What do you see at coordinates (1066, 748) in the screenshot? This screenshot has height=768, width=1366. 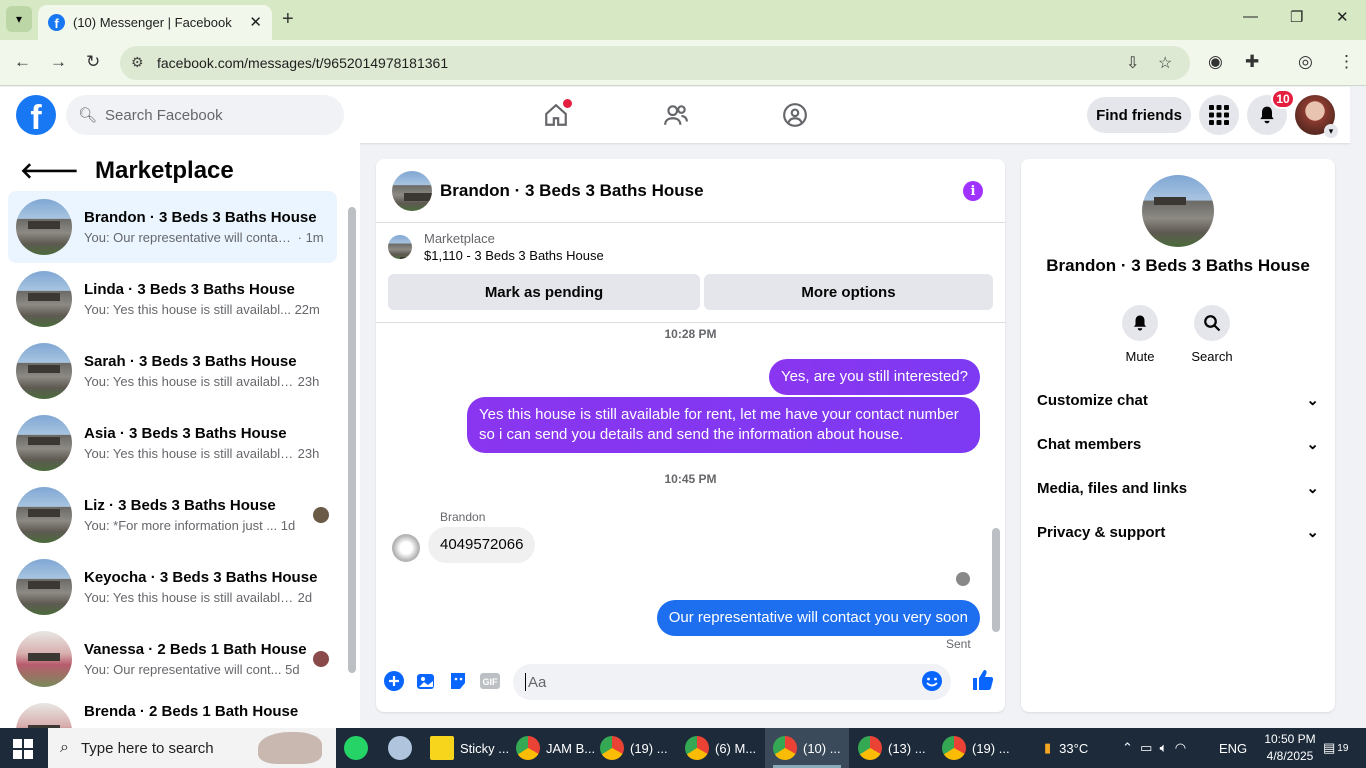 I see `weather-widget: ▮ 33°C` at bounding box center [1066, 748].